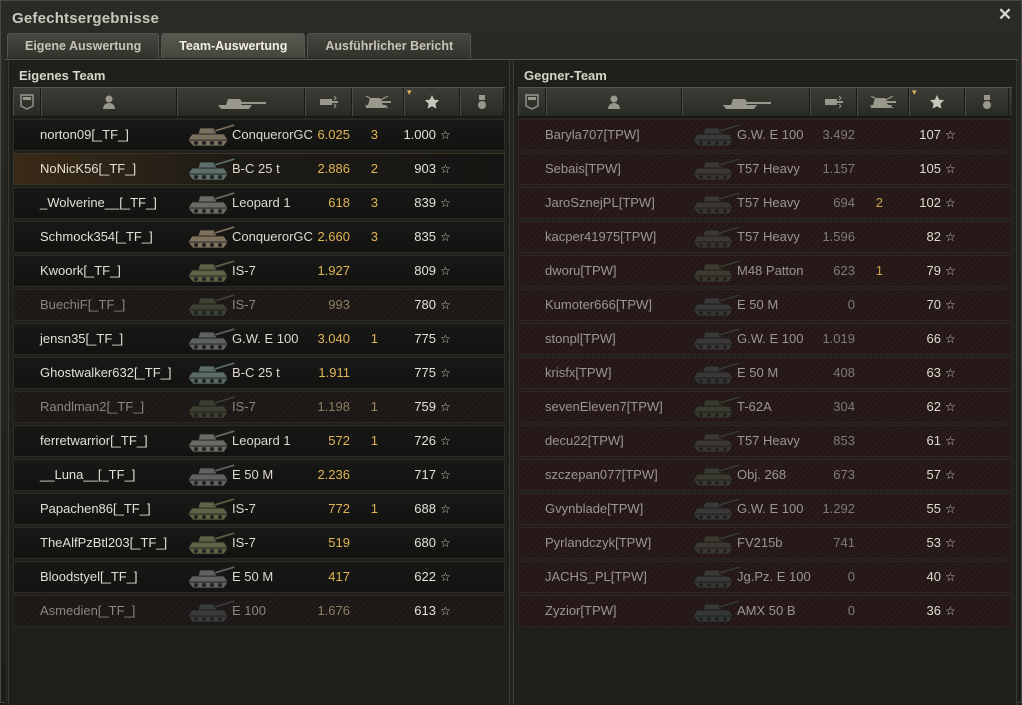  What do you see at coordinates (594, 508) in the screenshot?
I see `player-name: Gvynblade[TPW]` at bounding box center [594, 508].